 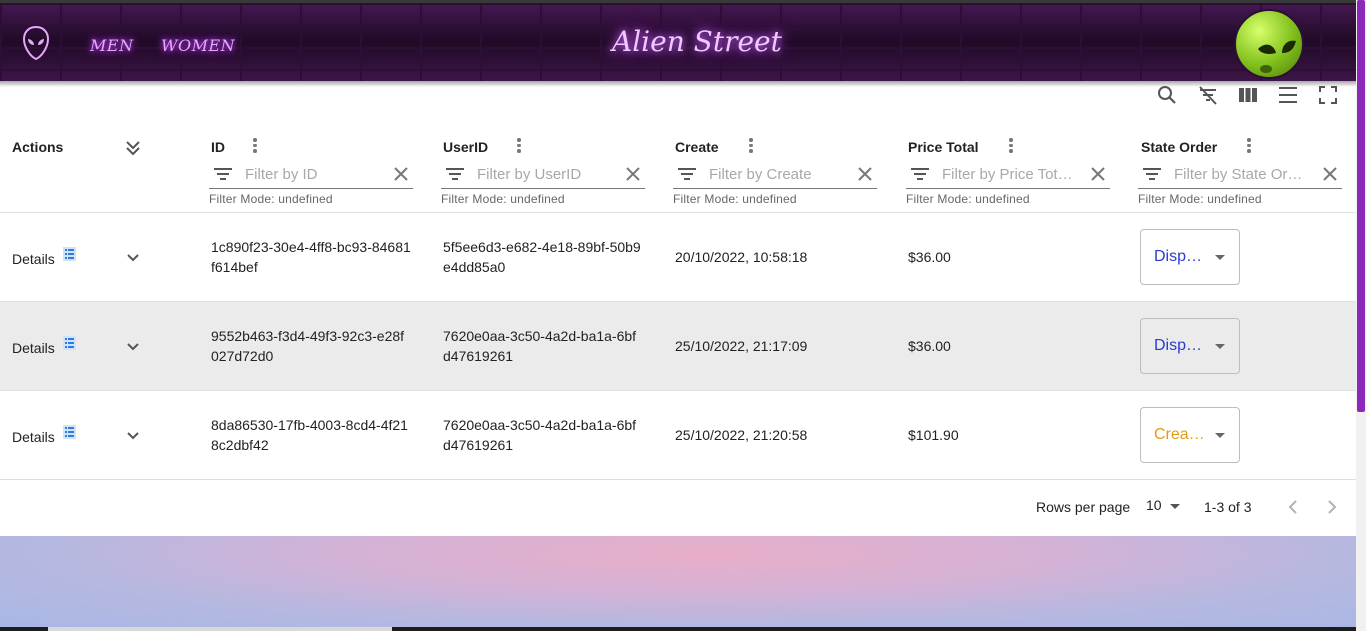 What do you see at coordinates (741, 346) in the screenshot?
I see `cell-create: 25/10/2022, 21:17:09` at bounding box center [741, 346].